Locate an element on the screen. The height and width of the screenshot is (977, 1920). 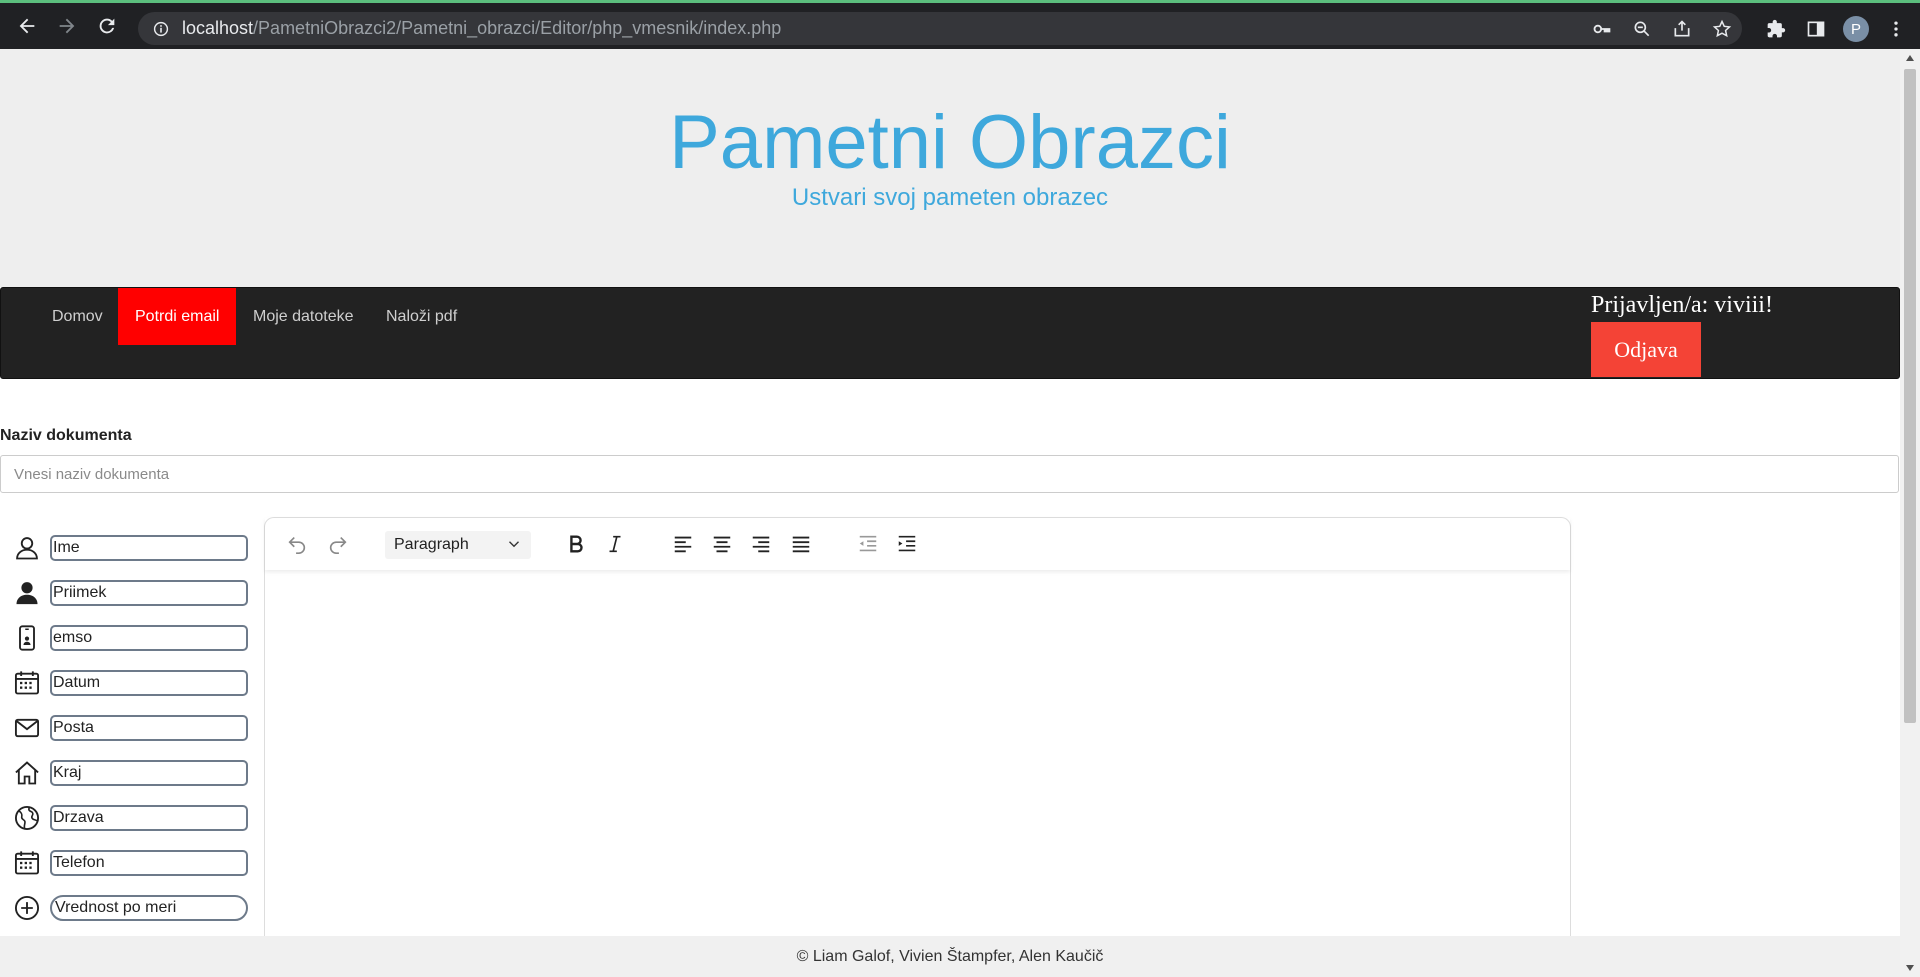
align-right-icon is located at coordinates (761, 544).